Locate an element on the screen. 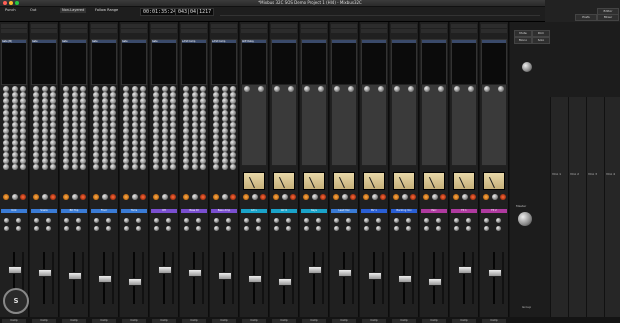 This screenshot has width=620, height=323. primary-clock: 00:01:35:24 is located at coordinates (160, 12).